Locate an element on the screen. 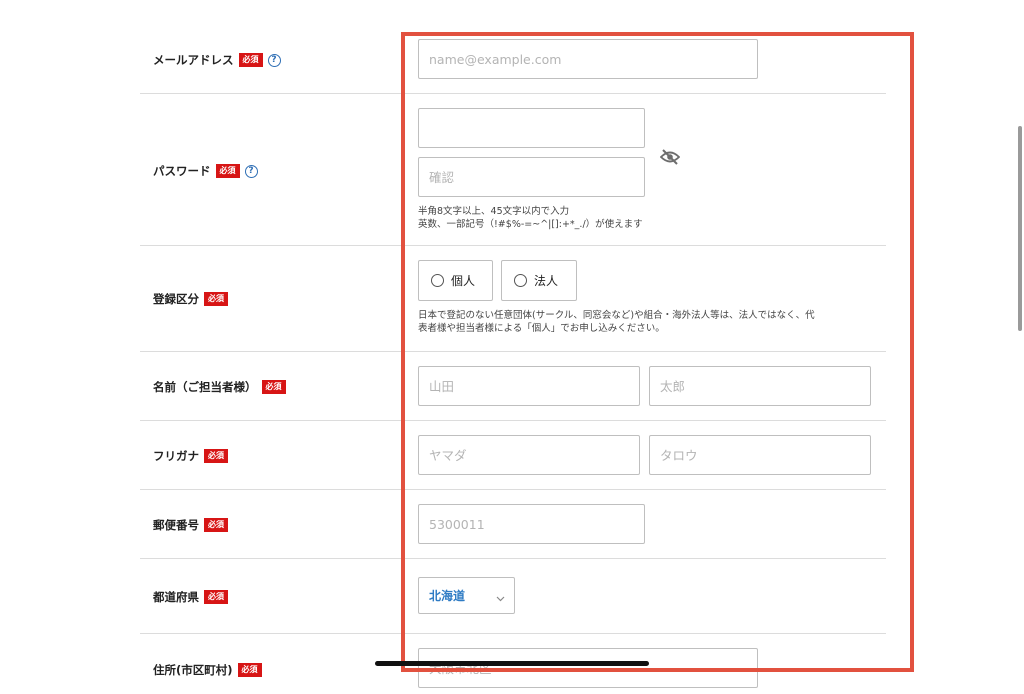 This screenshot has width=1024, height=694. label-postal-code: 郵便番号 必須 is located at coordinates (190, 525).